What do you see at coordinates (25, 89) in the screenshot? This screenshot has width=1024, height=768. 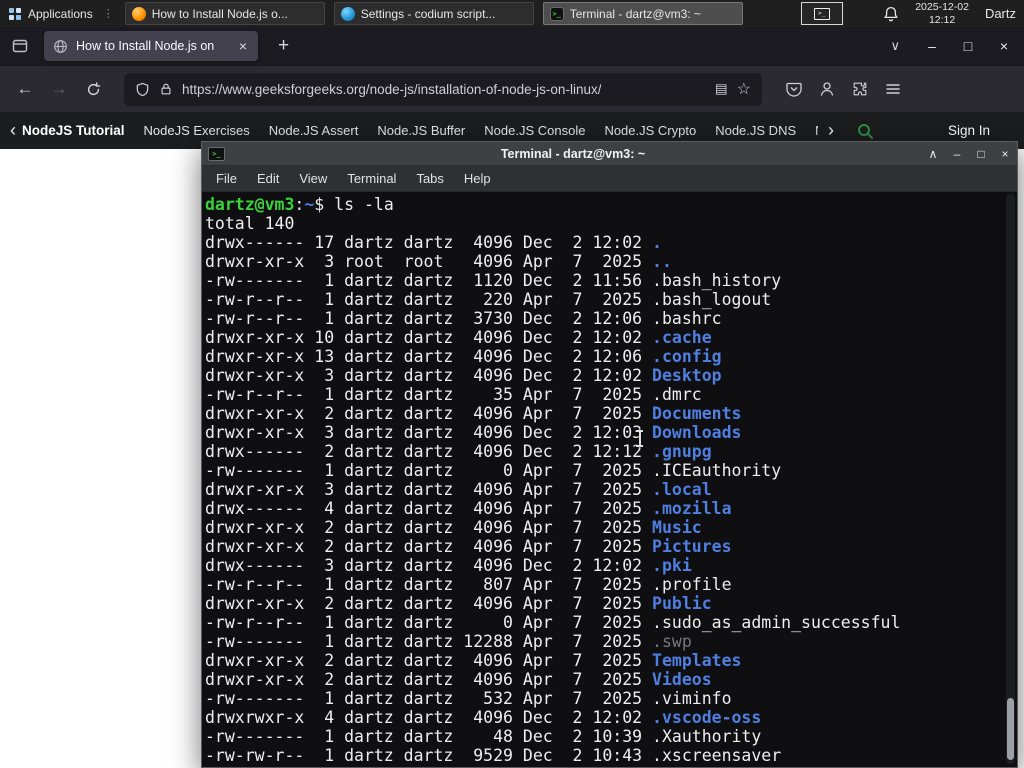 I see `back-button: ←` at bounding box center [25, 89].